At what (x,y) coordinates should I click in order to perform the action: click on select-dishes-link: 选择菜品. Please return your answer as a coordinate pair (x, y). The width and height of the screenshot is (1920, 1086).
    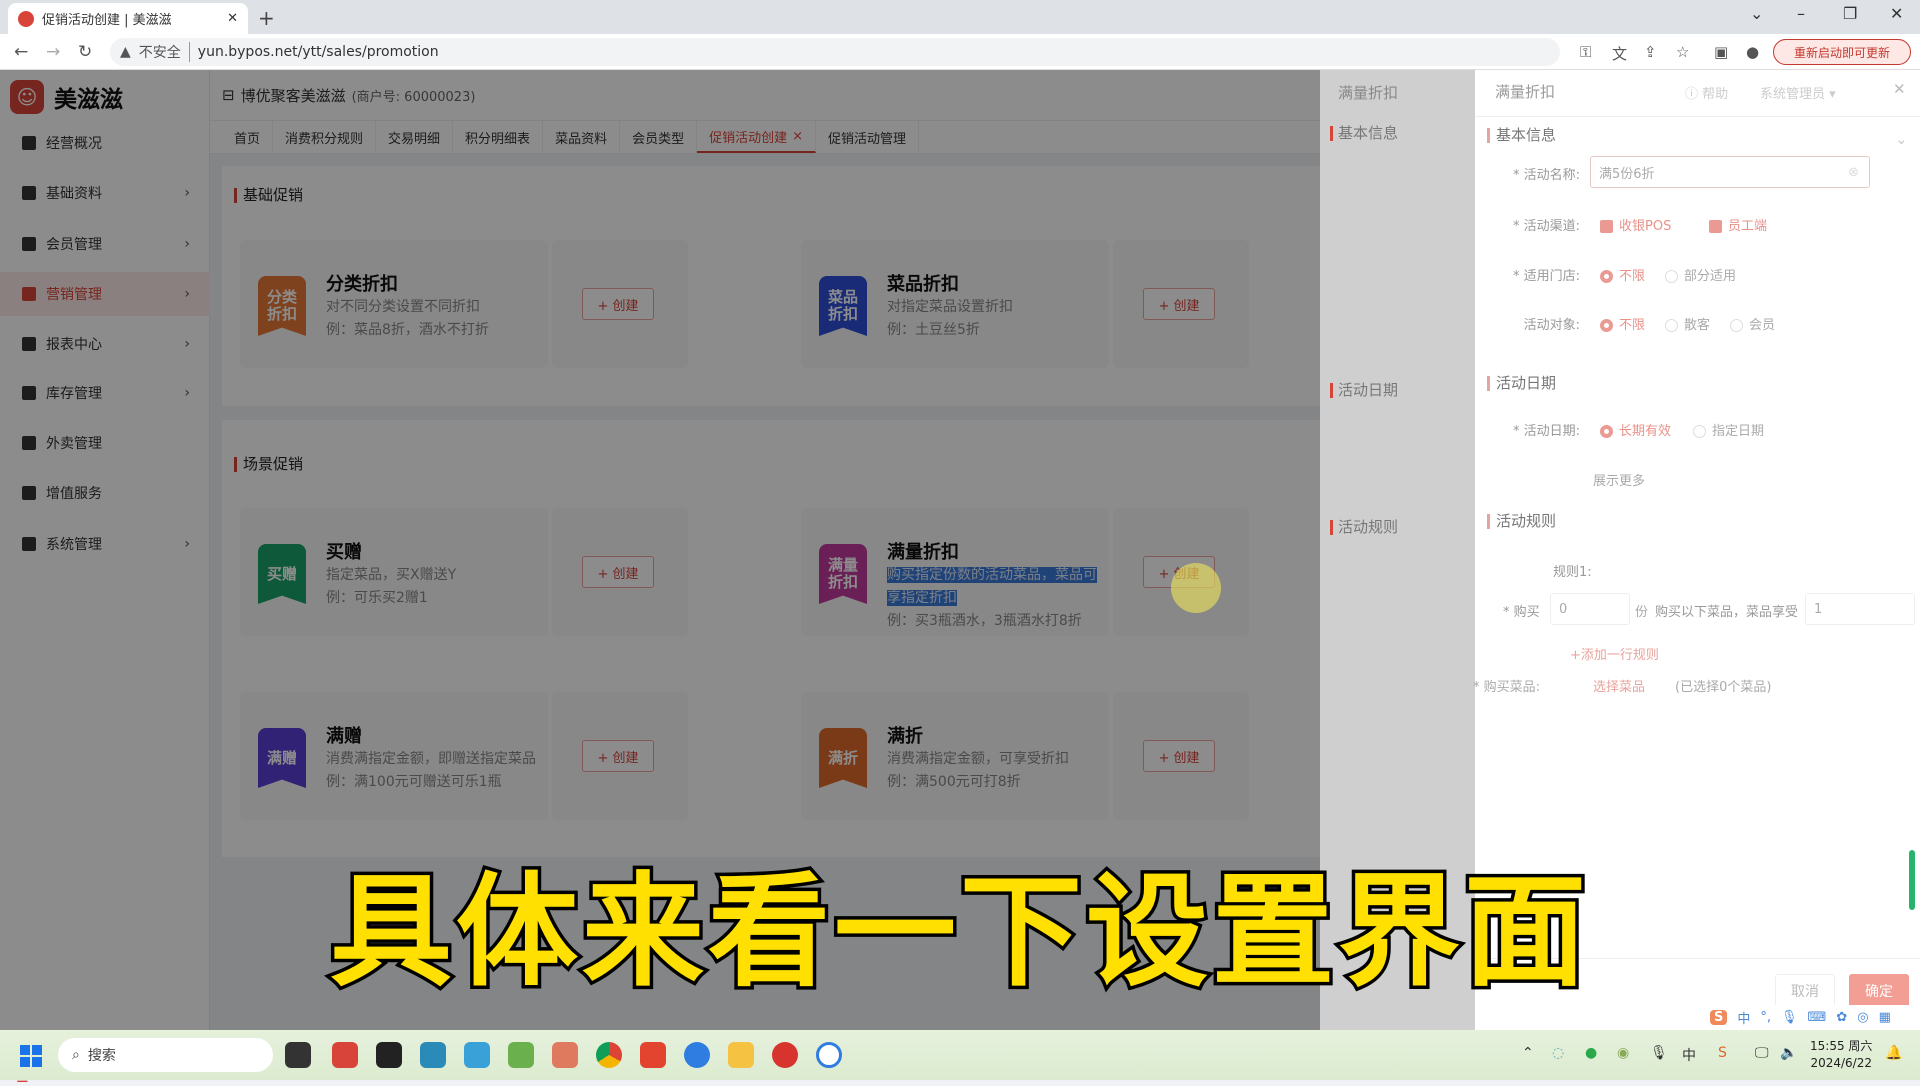
    Looking at the image, I should click on (1619, 685).